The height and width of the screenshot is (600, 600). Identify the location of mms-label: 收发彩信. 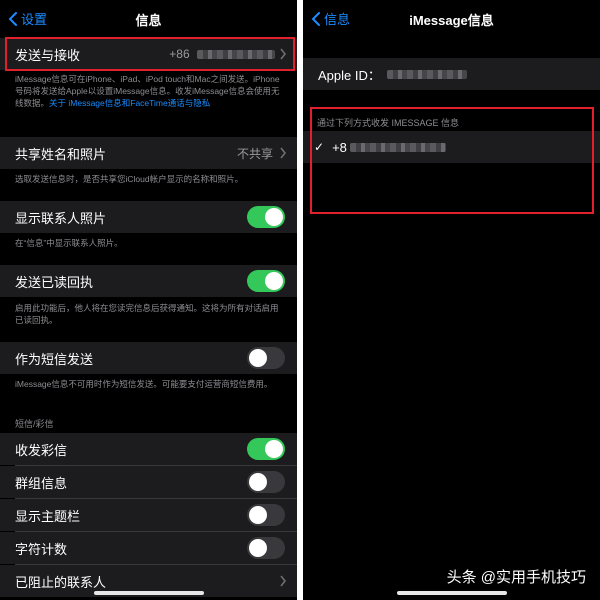
(41, 450).